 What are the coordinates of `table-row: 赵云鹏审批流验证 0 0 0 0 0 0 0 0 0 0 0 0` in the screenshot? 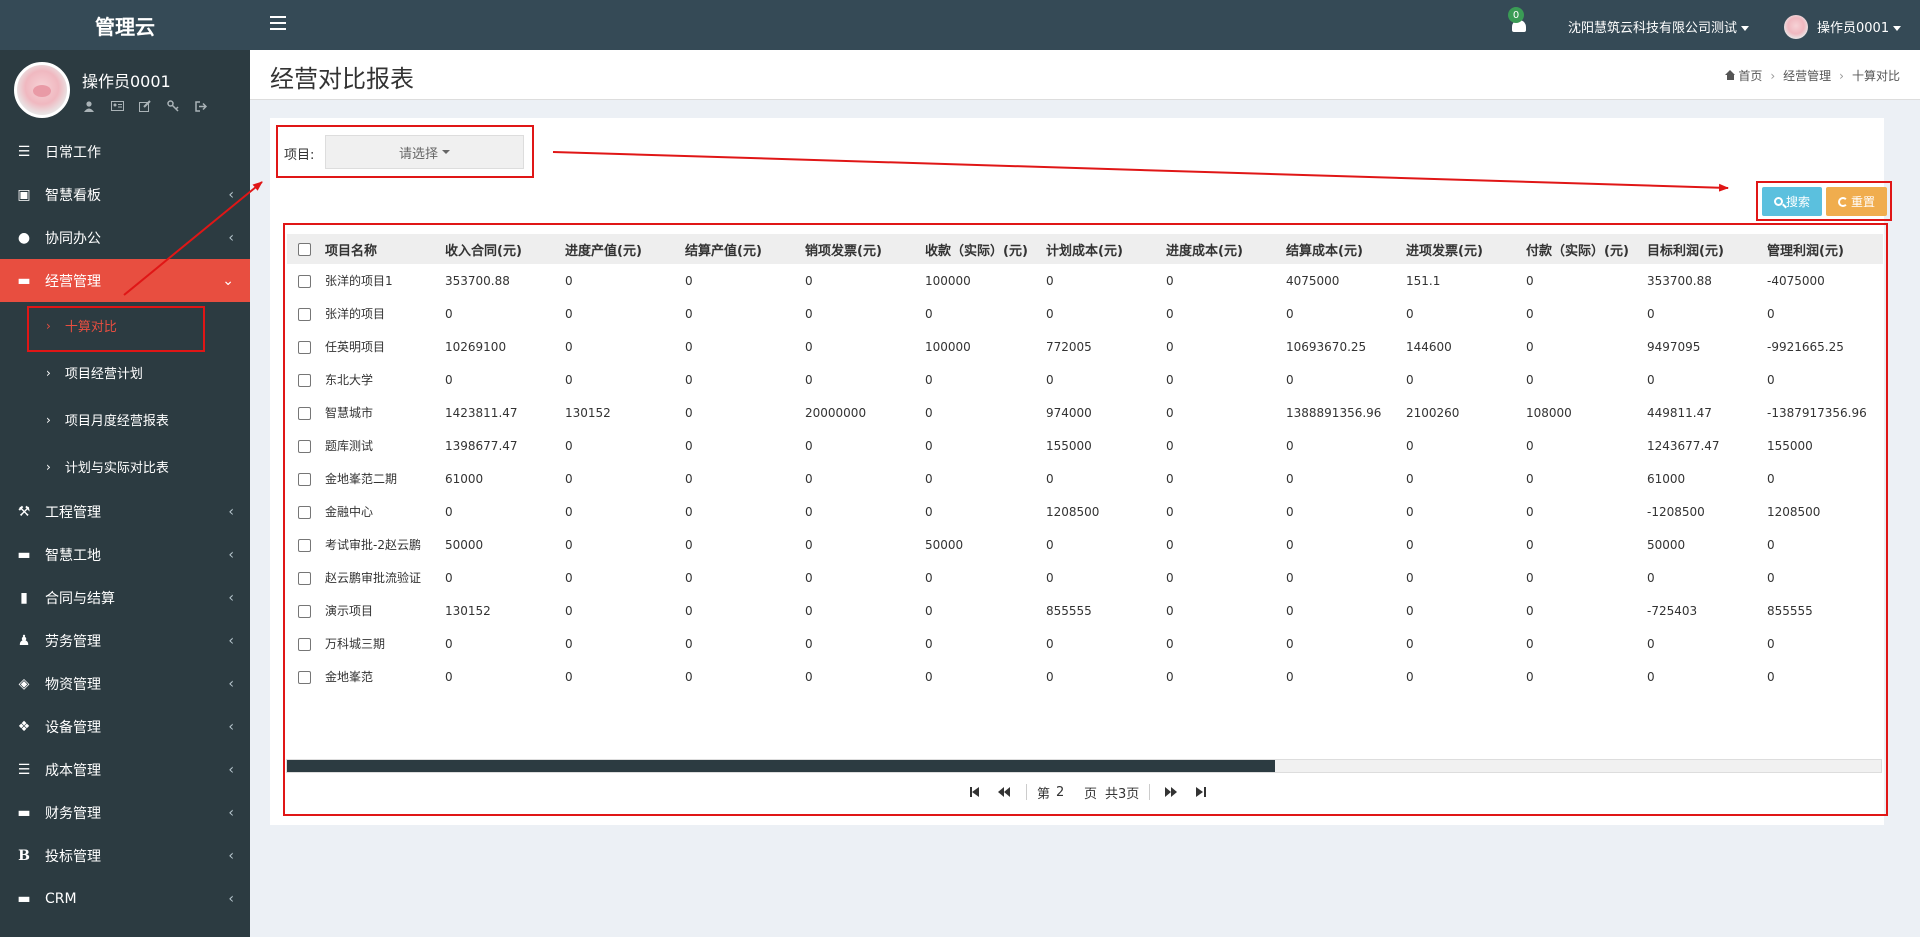 It's located at (1085, 577).